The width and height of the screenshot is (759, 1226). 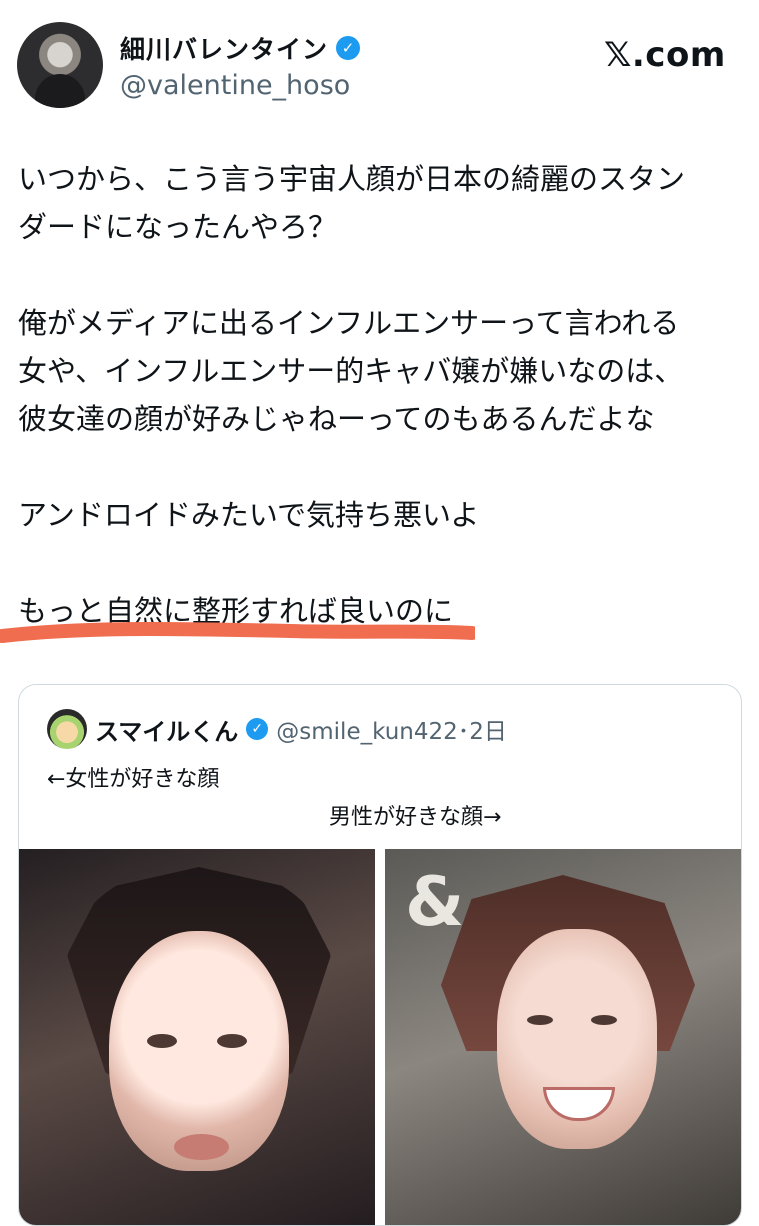 What do you see at coordinates (237, 632) in the screenshot?
I see `highlight-underline` at bounding box center [237, 632].